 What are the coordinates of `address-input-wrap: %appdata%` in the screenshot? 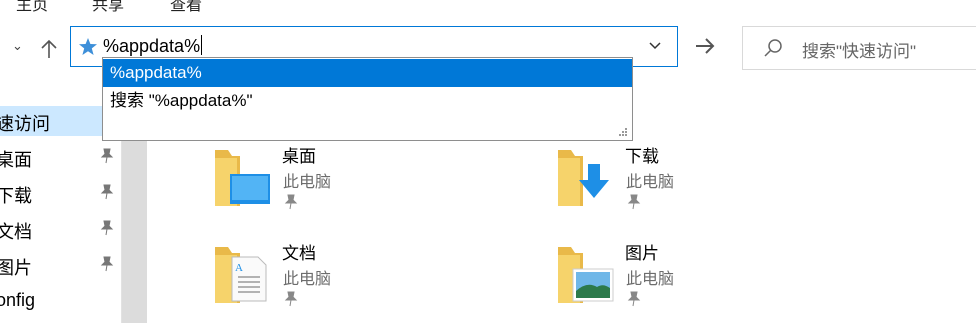 It's located at (153, 46).